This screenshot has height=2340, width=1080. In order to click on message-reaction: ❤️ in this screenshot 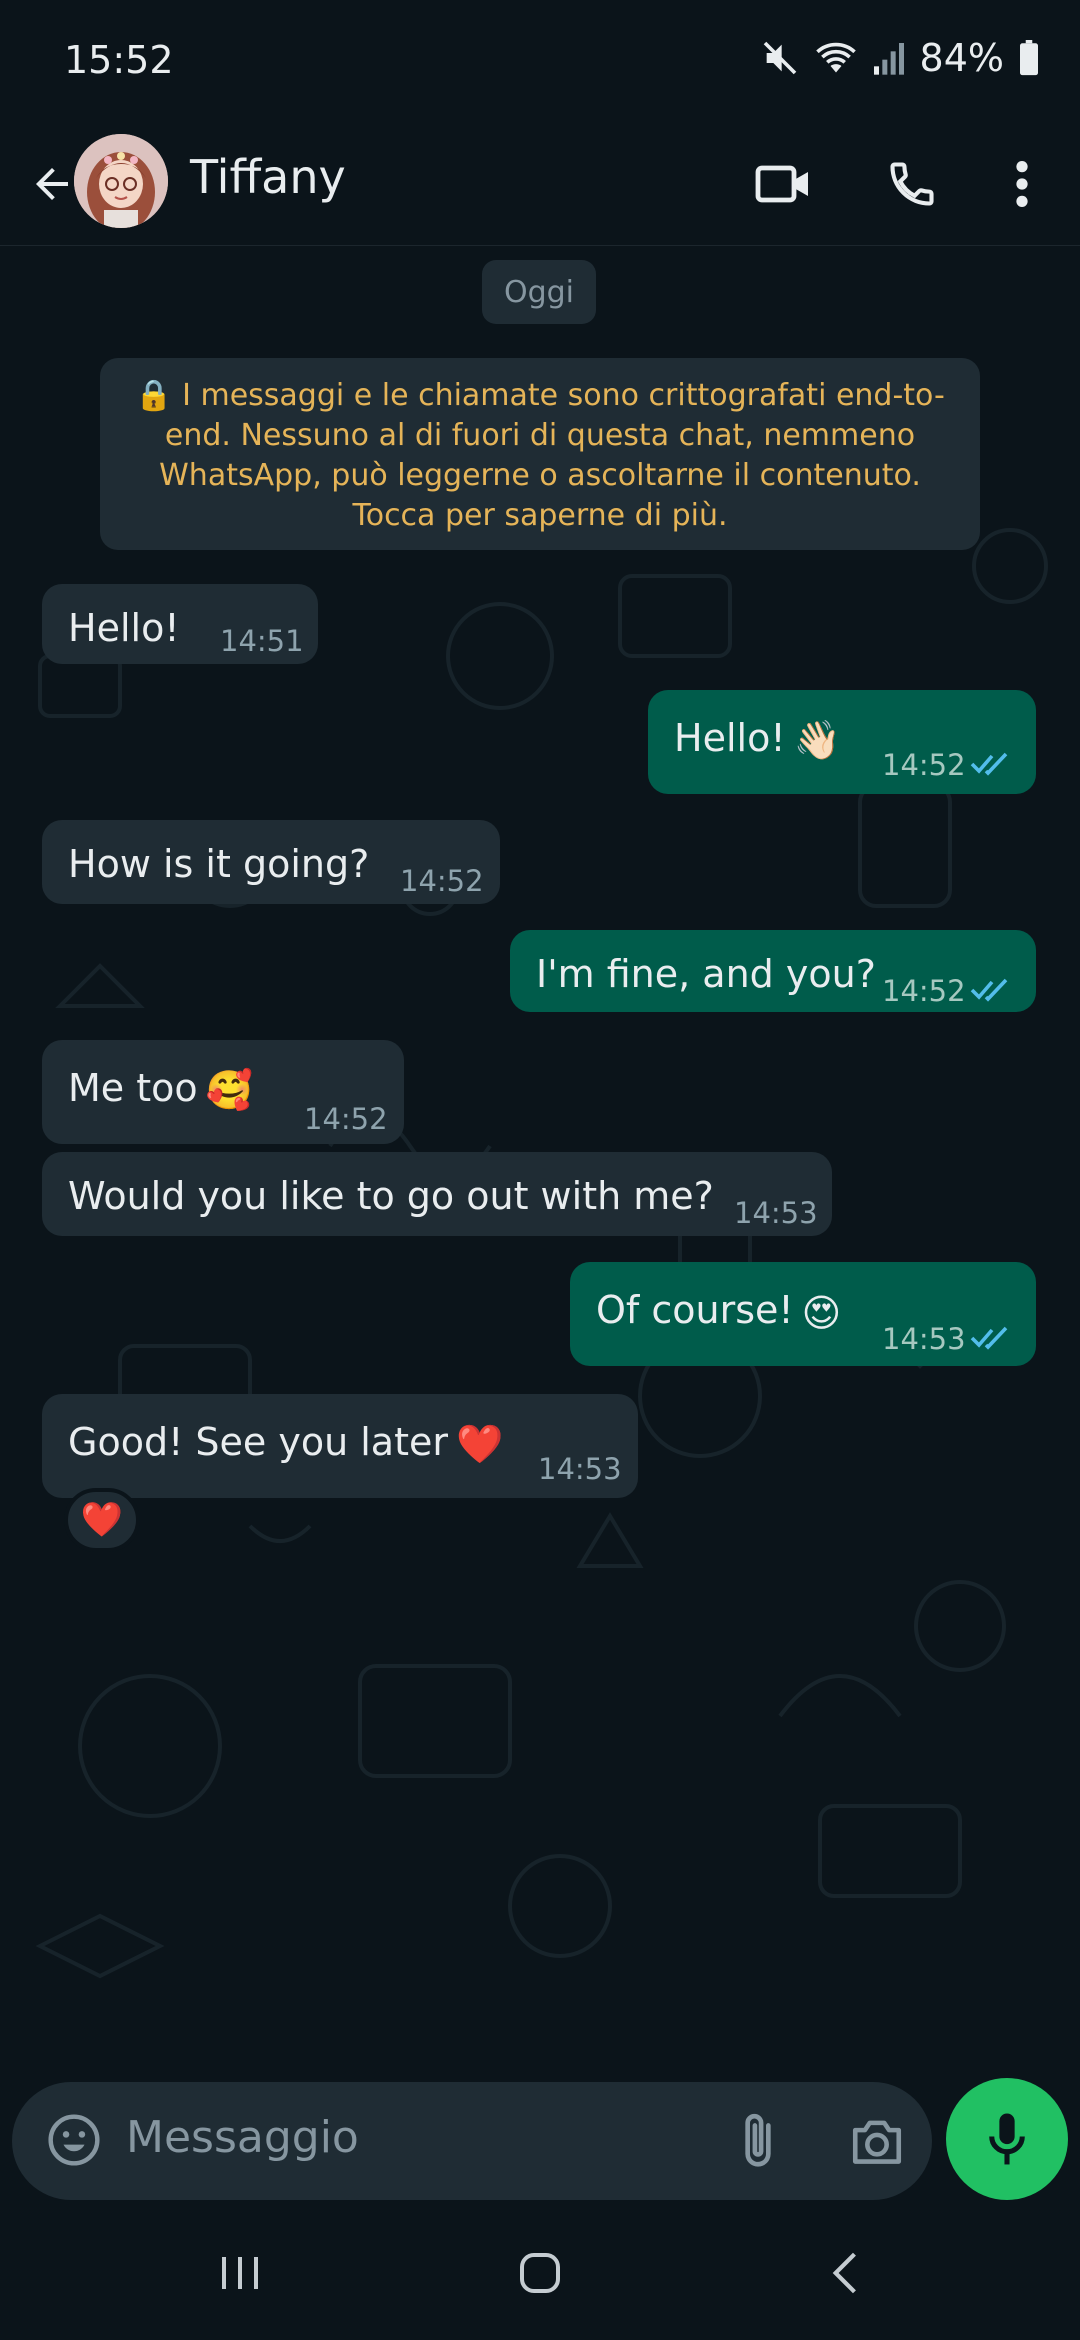, I will do `click(102, 1520)`.